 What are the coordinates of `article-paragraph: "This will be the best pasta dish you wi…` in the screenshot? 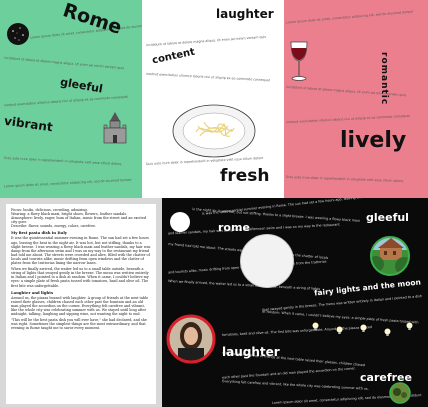 It's located at (79, 324).